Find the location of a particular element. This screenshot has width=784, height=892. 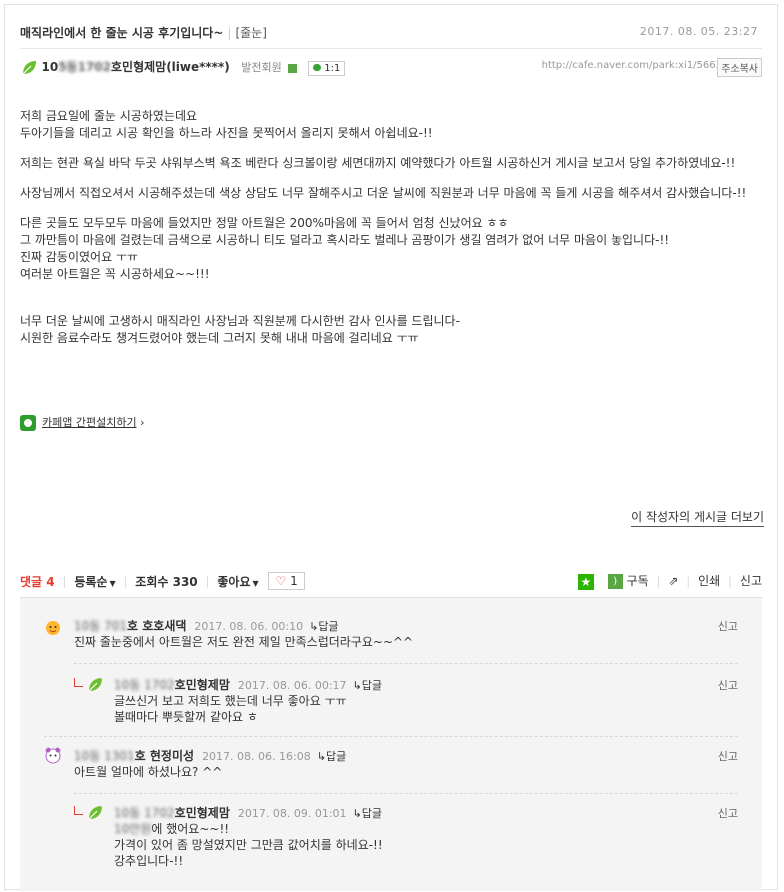

comment-text: 볼때마다 뿌듯할꺼 같아요 ㅎ is located at coordinates (186, 717).